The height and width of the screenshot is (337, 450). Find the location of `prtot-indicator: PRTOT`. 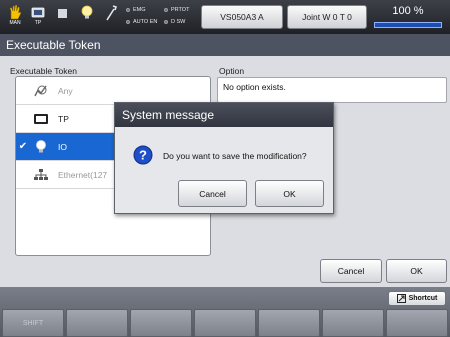

prtot-indicator: PRTOT is located at coordinates (176, 10).